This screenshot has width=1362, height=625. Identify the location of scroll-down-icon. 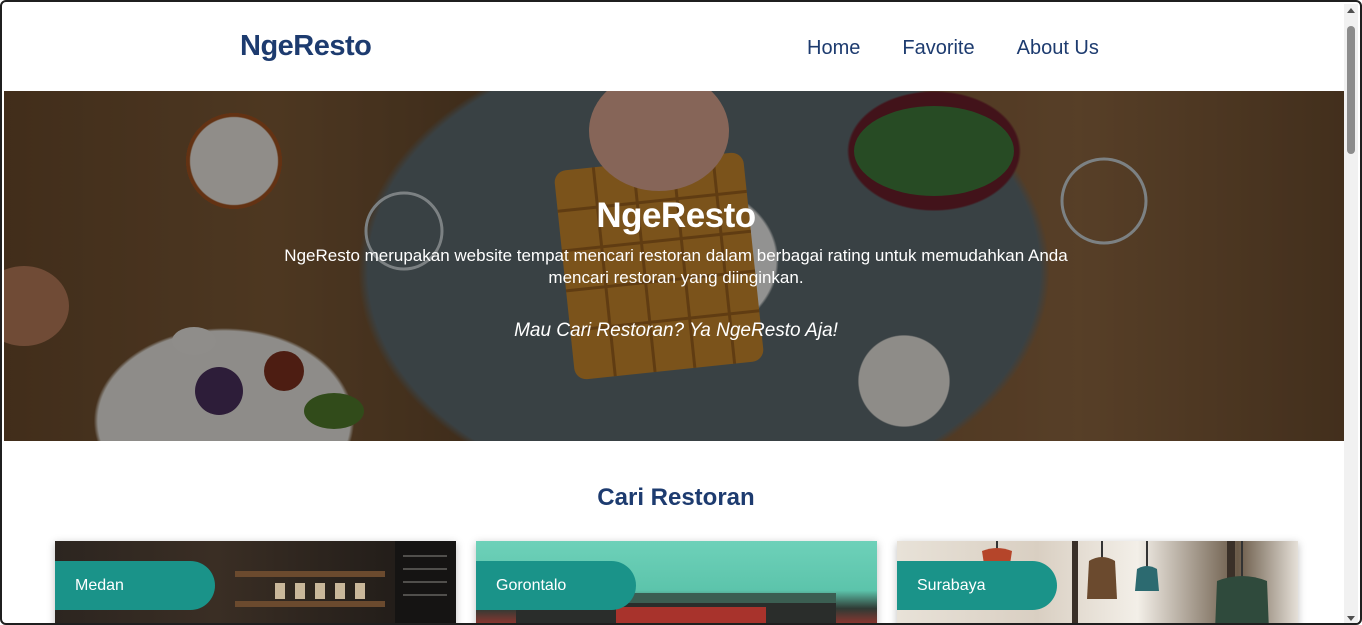
(1351, 618).